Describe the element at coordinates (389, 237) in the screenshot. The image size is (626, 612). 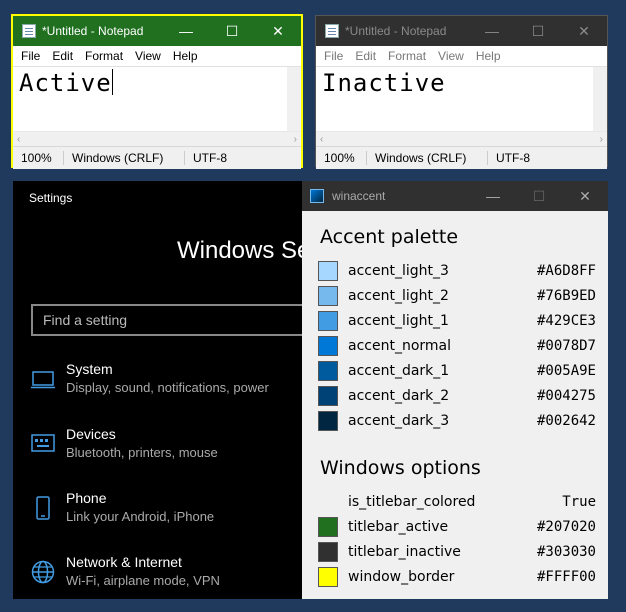
I see `palette-heading: Accent palette` at that location.